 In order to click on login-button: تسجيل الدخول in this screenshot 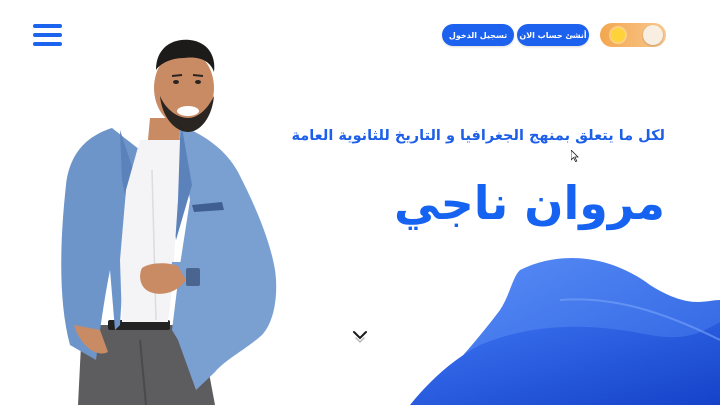, I will do `click(478, 35)`.